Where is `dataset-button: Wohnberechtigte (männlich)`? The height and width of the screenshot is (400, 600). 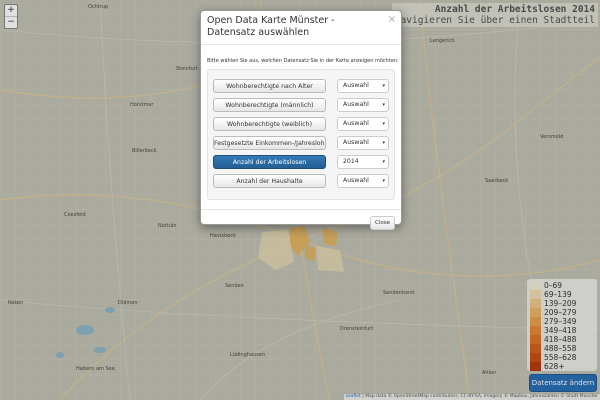
dataset-button: Wohnberechtigte (männlich) is located at coordinates (269, 105).